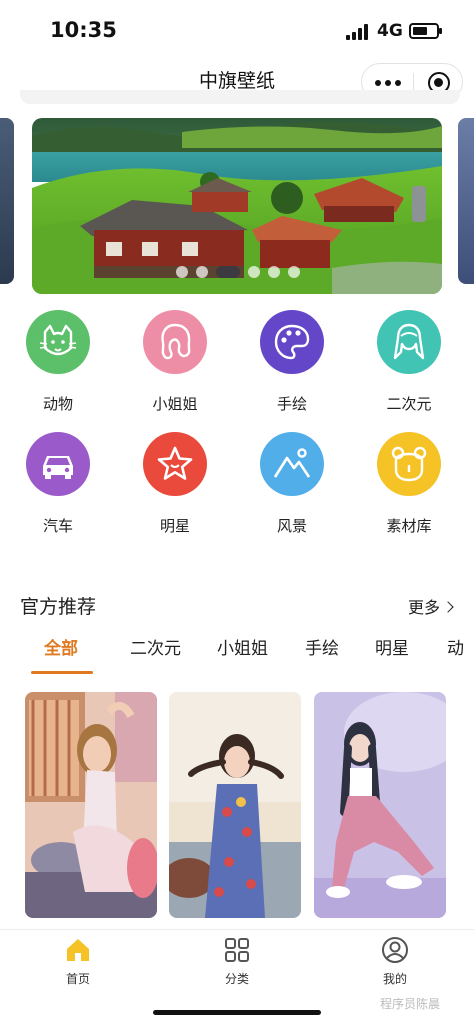 This screenshot has width=474, height=1025. What do you see at coordinates (62, 672) in the screenshot?
I see `active-tab-indicator` at bounding box center [62, 672].